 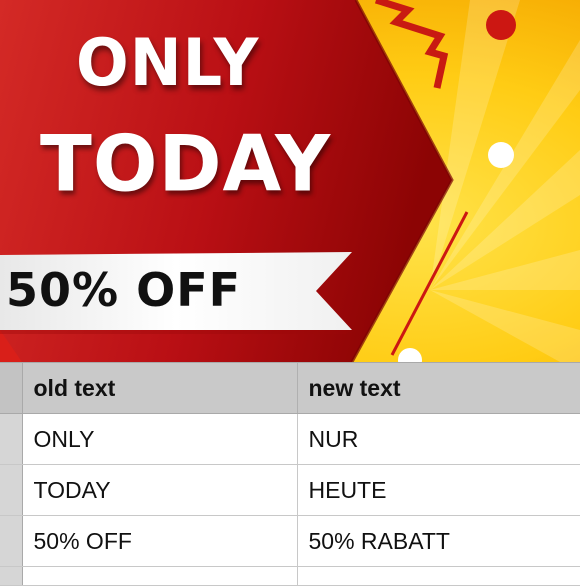 I want to click on discount-text: 50% OFF, so click(x=124, y=290).